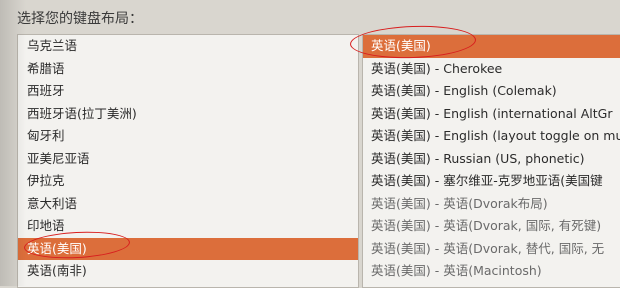 The height and width of the screenshot is (288, 620). I want to click on variant-item-dvorak-intl-dead-keys: 英语(美国) - 英语(Dvorak, 国际, 有死键), so click(491, 226).